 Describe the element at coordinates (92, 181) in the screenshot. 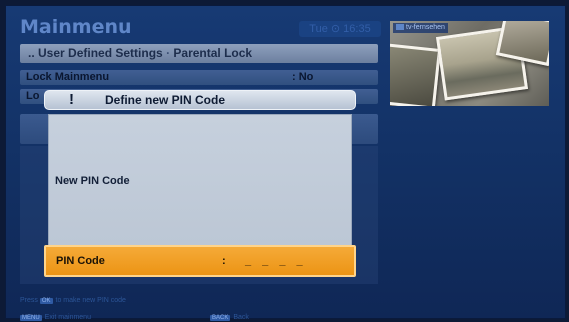

I see `new-pin-label: New PIN Code` at that location.